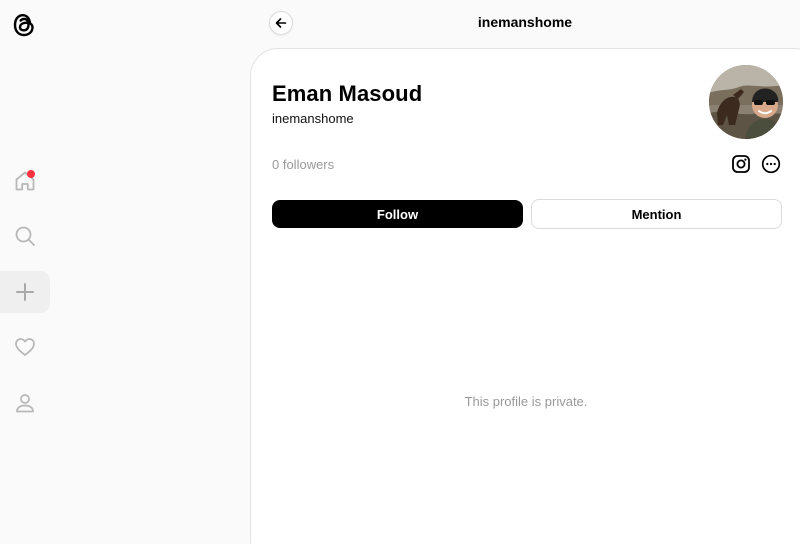 The image size is (800, 544). I want to click on more-options-icon, so click(771, 164).